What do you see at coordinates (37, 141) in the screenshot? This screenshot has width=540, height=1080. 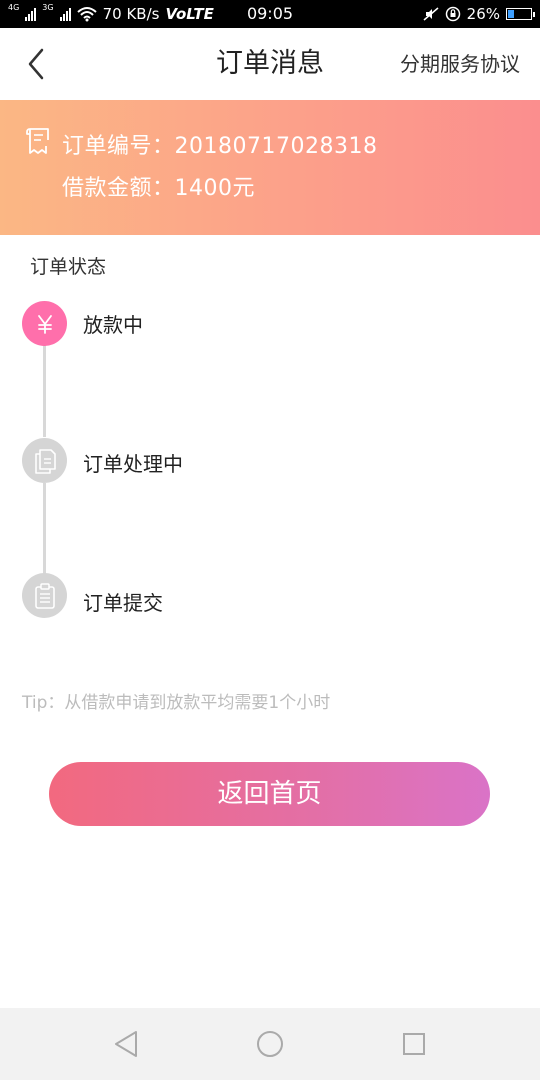 I see `receipt-icon` at bounding box center [37, 141].